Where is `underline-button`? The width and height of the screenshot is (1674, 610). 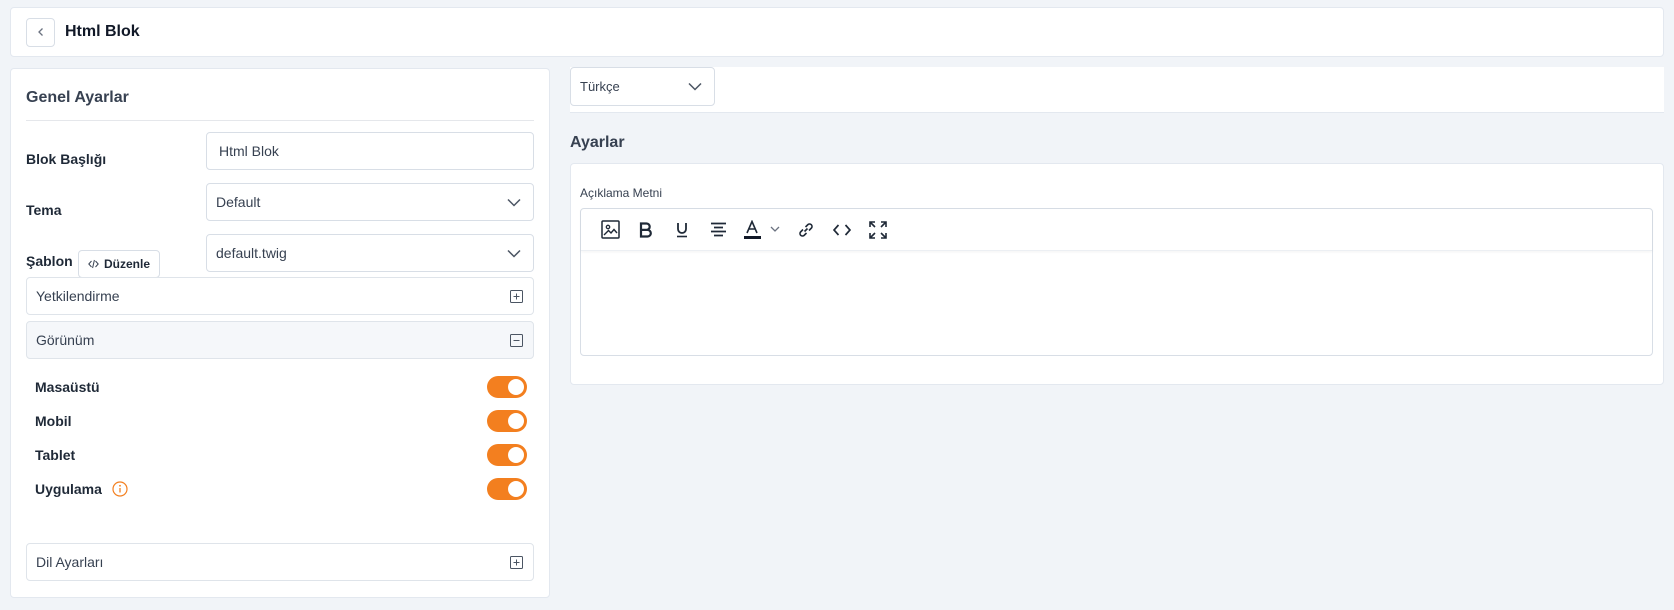
underline-button is located at coordinates (682, 230).